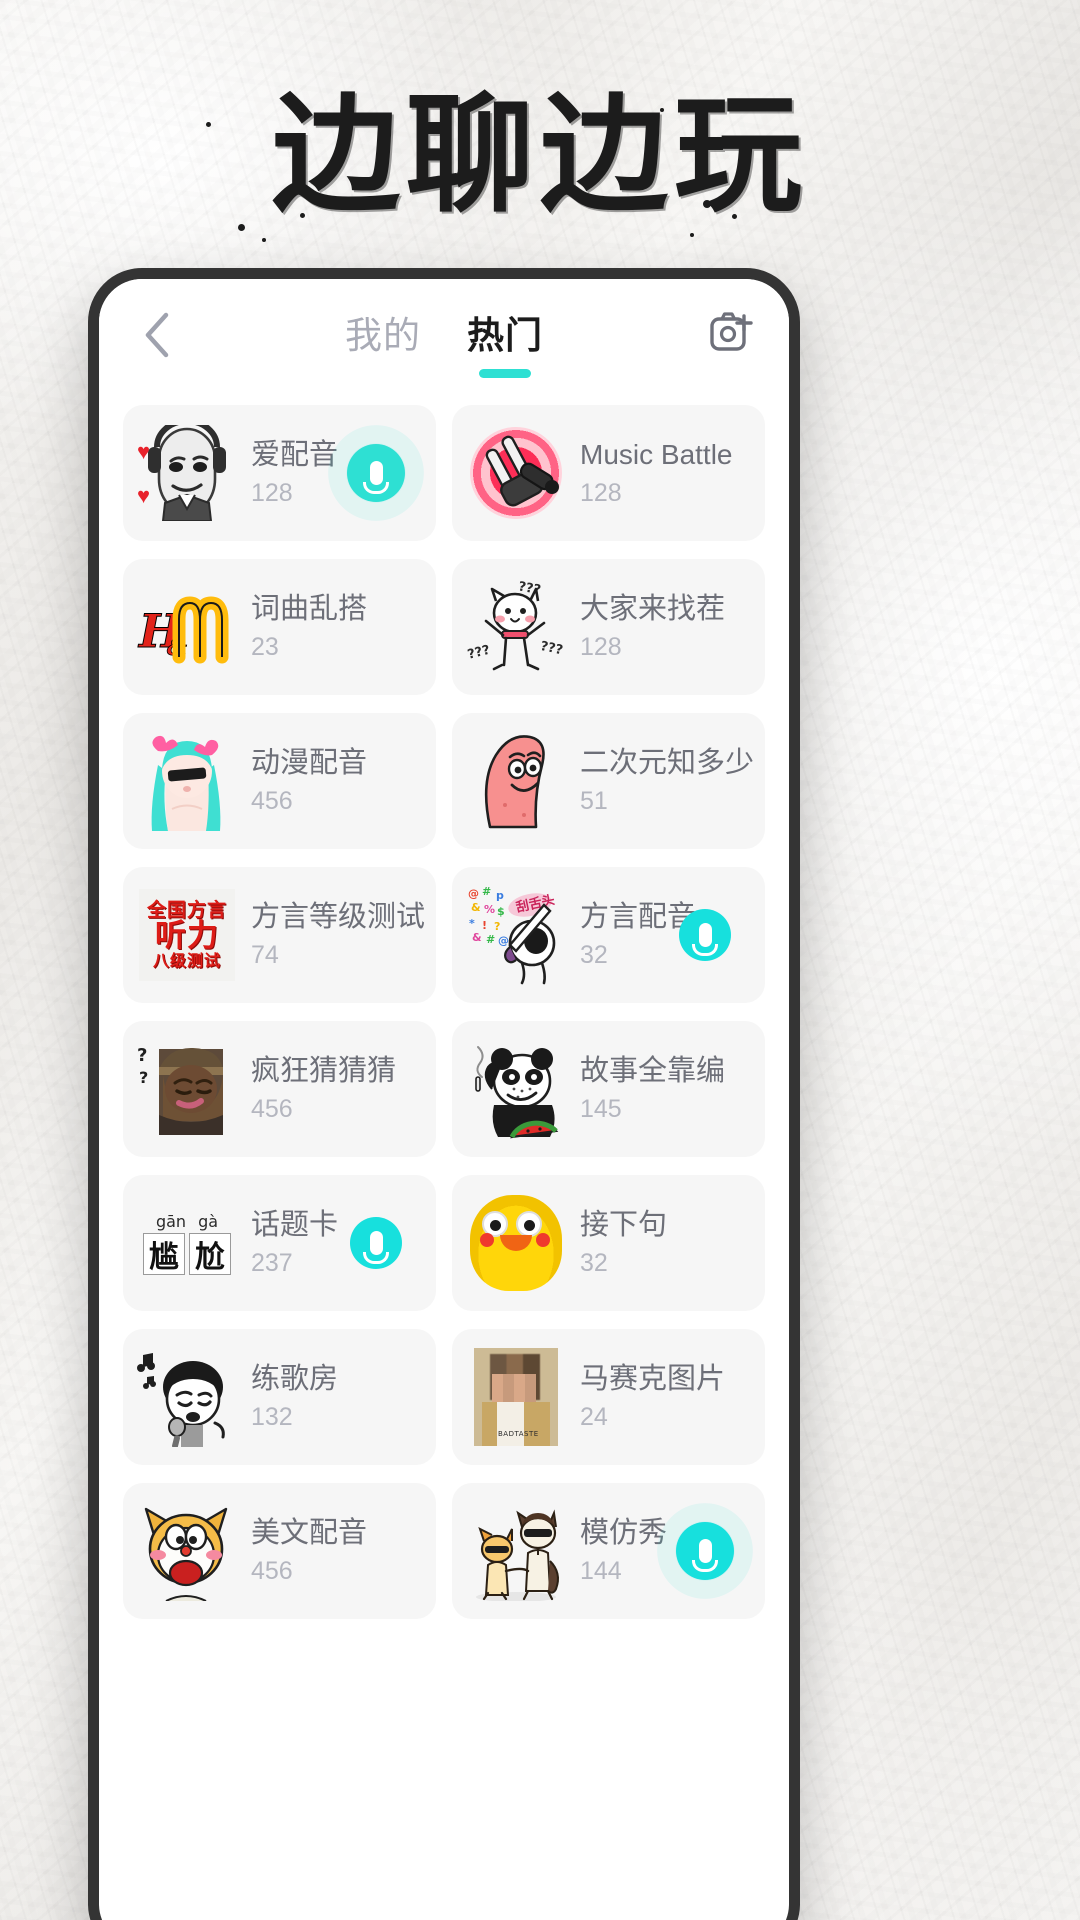  What do you see at coordinates (187, 627) in the screenshot?
I see `thumb-hm-logo: H &` at bounding box center [187, 627].